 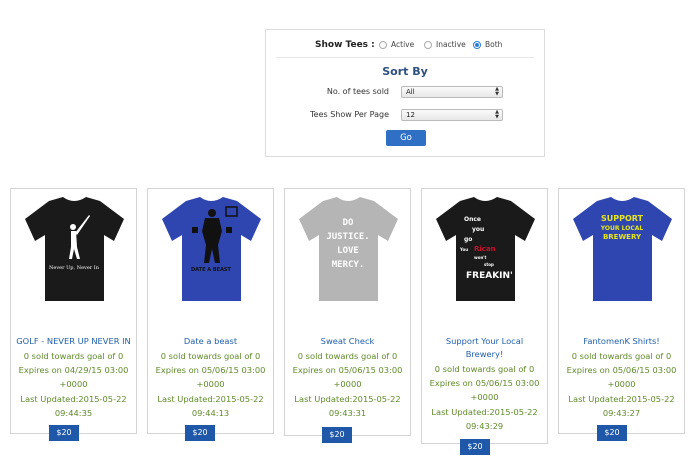 I want to click on radio-inactive-label: Inactive, so click(x=451, y=44).